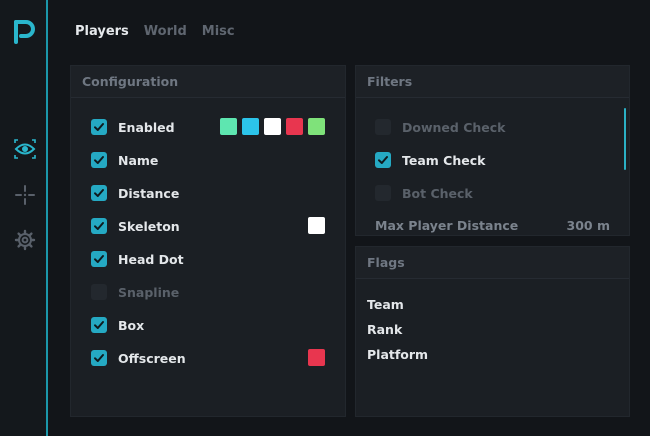  I want to click on eye-icon, so click(25, 149).